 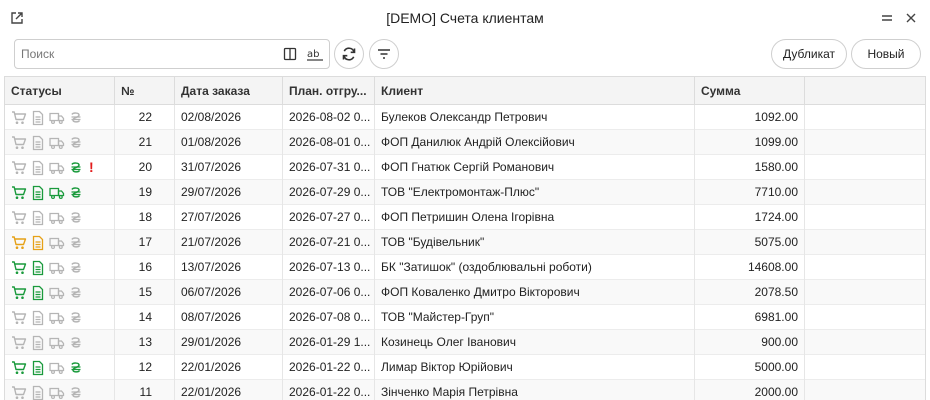 I want to click on col-statuses: Статусы, so click(x=60, y=91).